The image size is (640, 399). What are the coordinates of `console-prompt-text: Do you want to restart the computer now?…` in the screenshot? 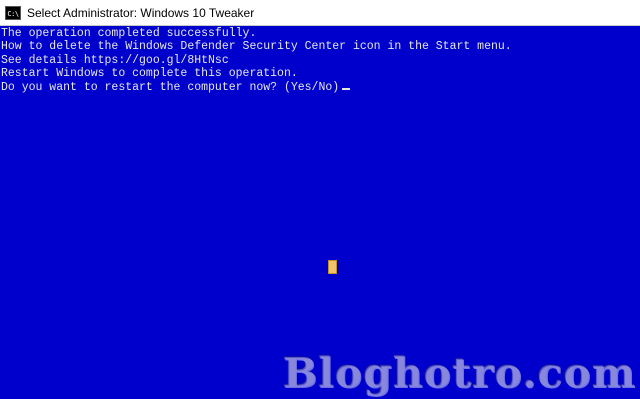 It's located at (170, 87).